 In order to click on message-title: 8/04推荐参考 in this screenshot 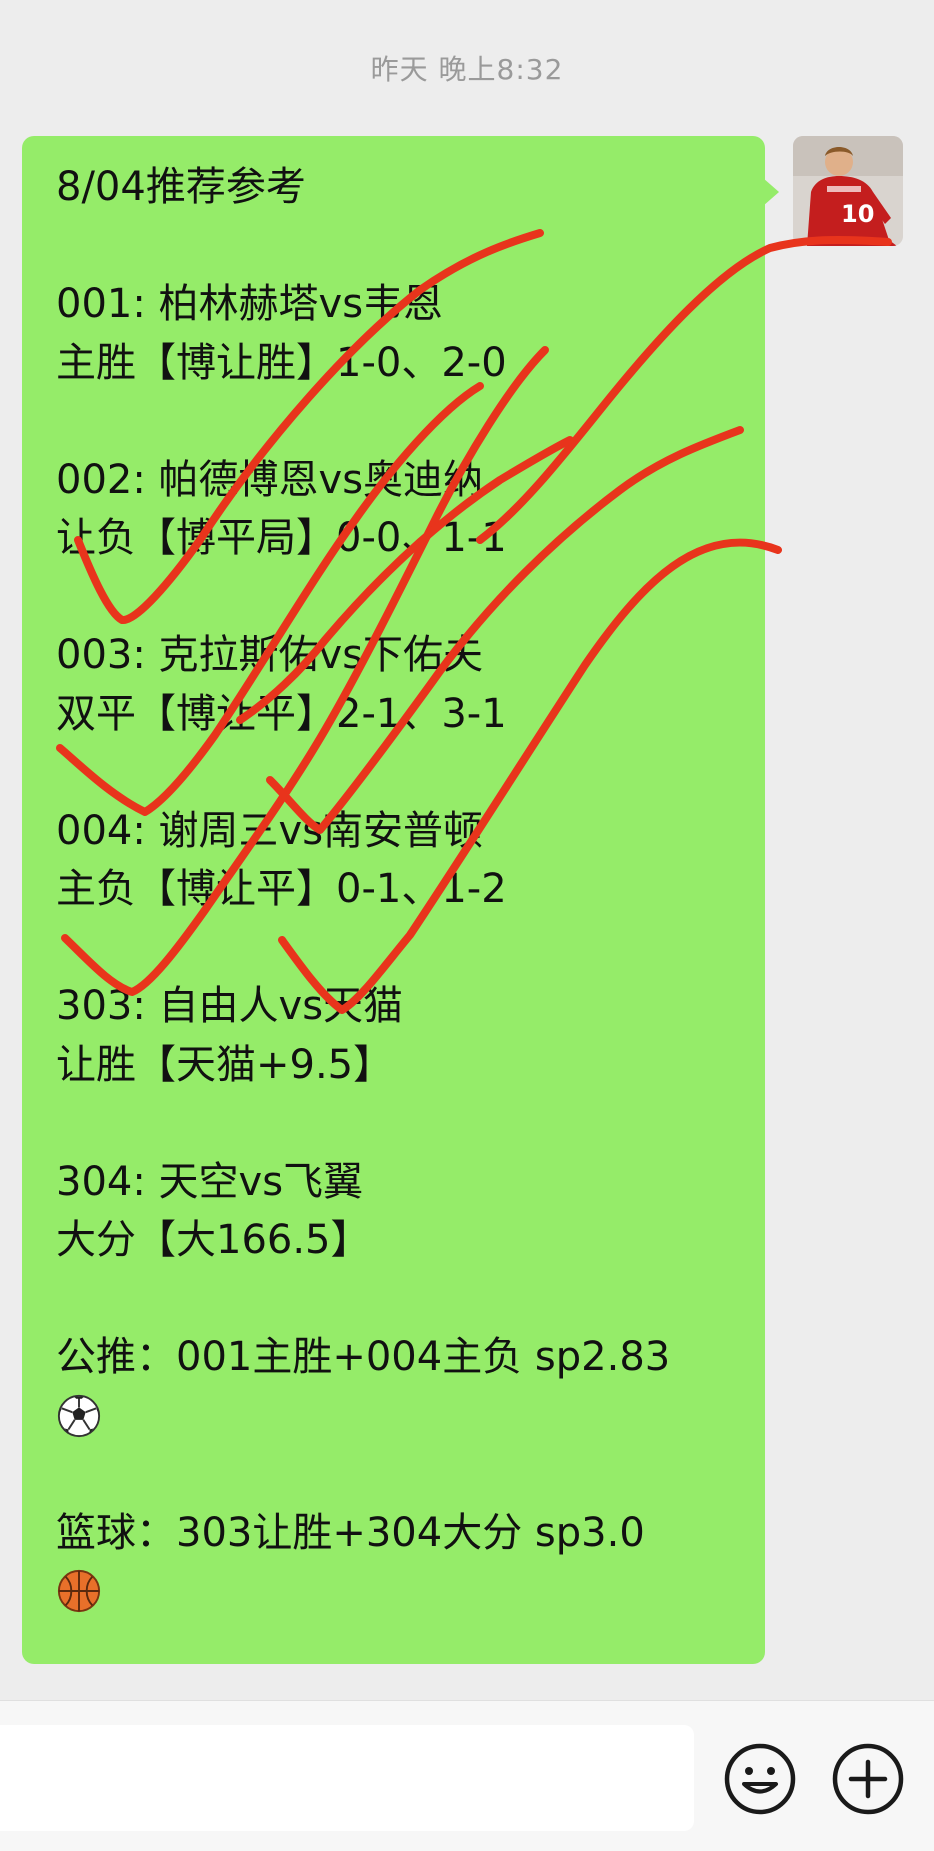, I will do `click(181, 187)`.